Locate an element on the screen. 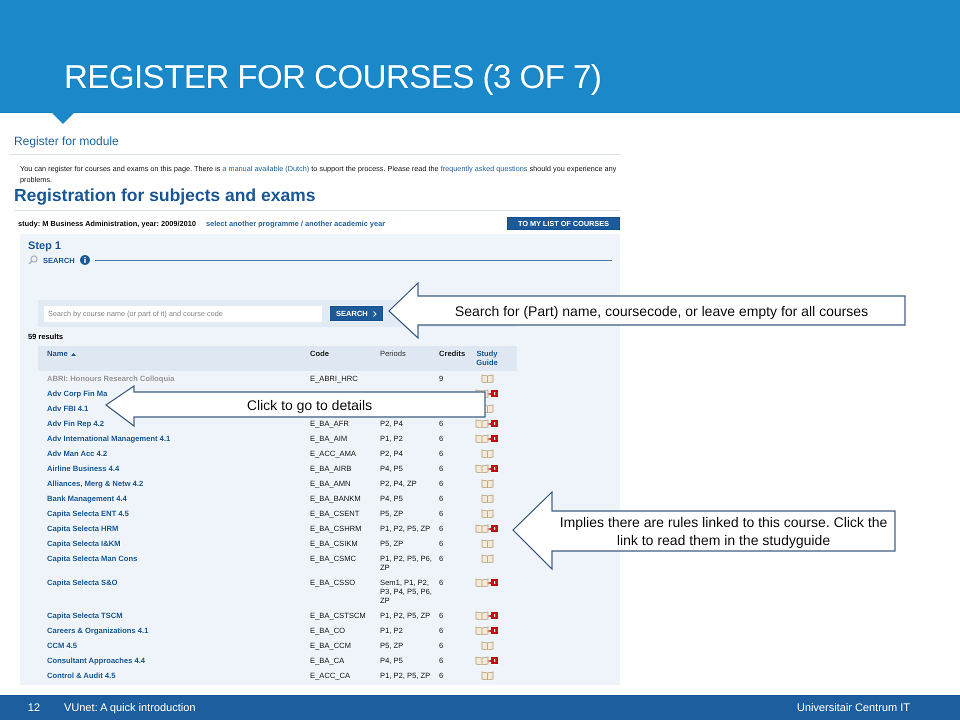 Image resolution: width=960 pixels, height=720 pixels. search-icon is located at coordinates (33, 260).